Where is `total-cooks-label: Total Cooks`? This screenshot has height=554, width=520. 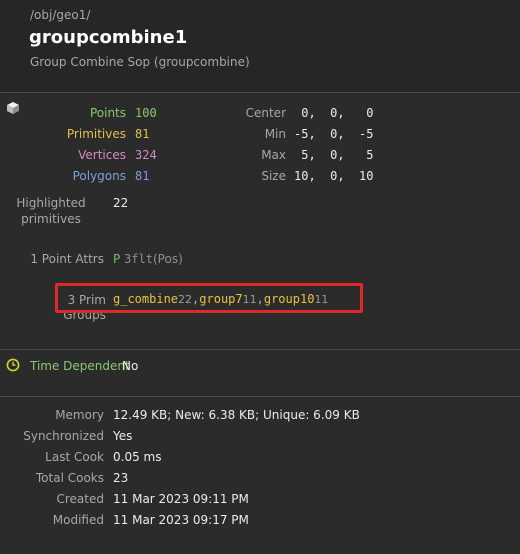 total-cooks-label: Total Cooks is located at coordinates (69, 478).